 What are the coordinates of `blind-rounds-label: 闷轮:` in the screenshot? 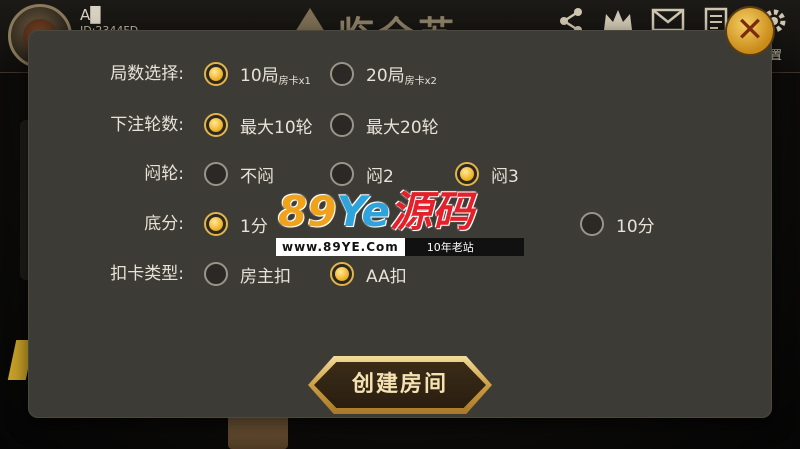 It's located at (164, 174).